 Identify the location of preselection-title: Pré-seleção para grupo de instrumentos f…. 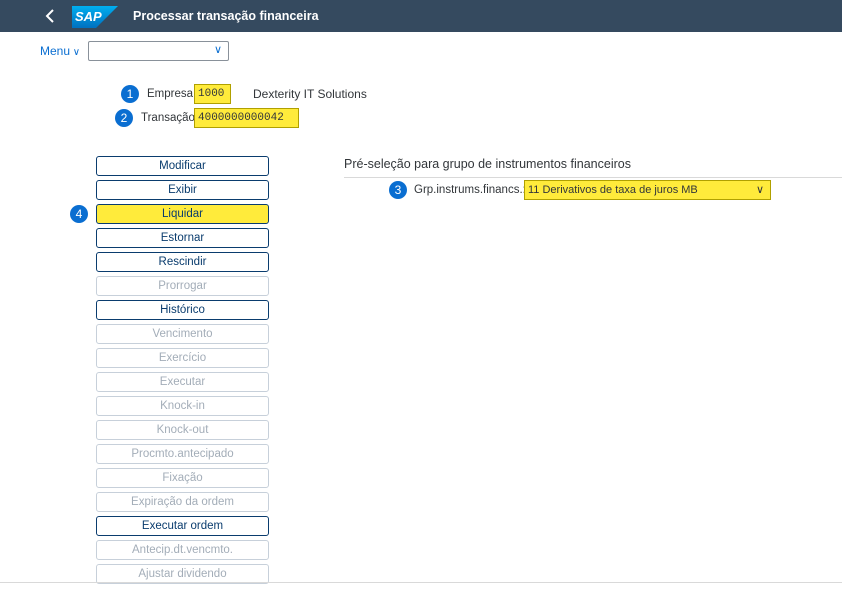
(487, 164).